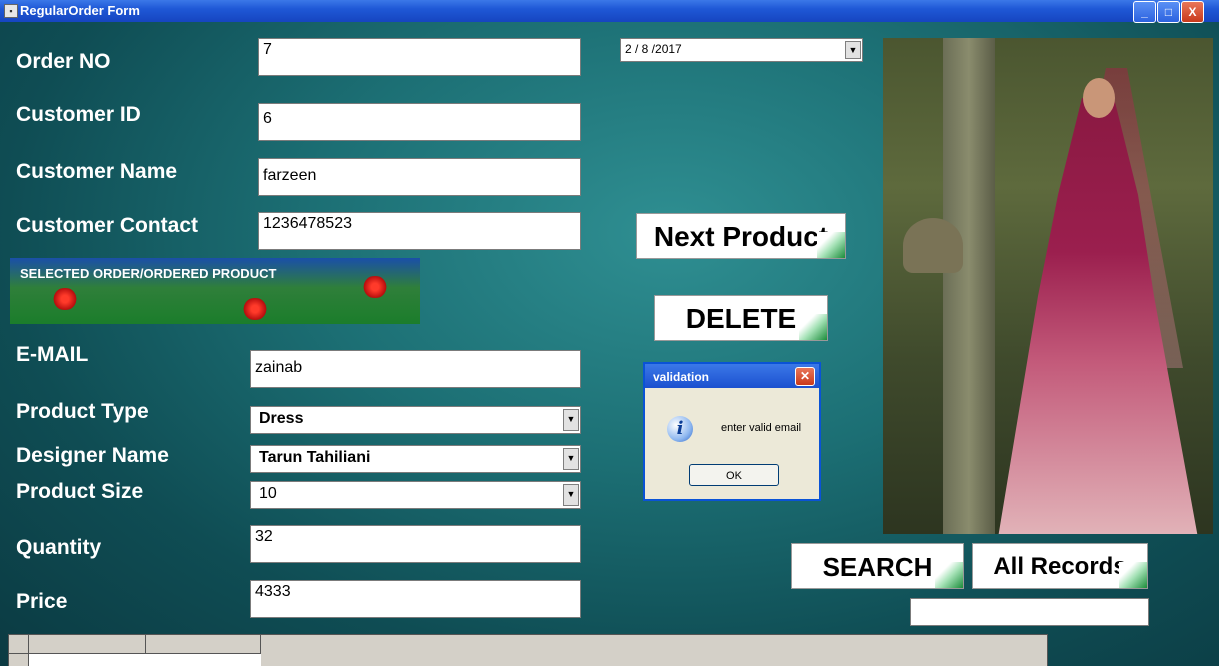 Image resolution: width=1219 pixels, height=666 pixels. I want to click on product-type-value: Dress, so click(281, 418).